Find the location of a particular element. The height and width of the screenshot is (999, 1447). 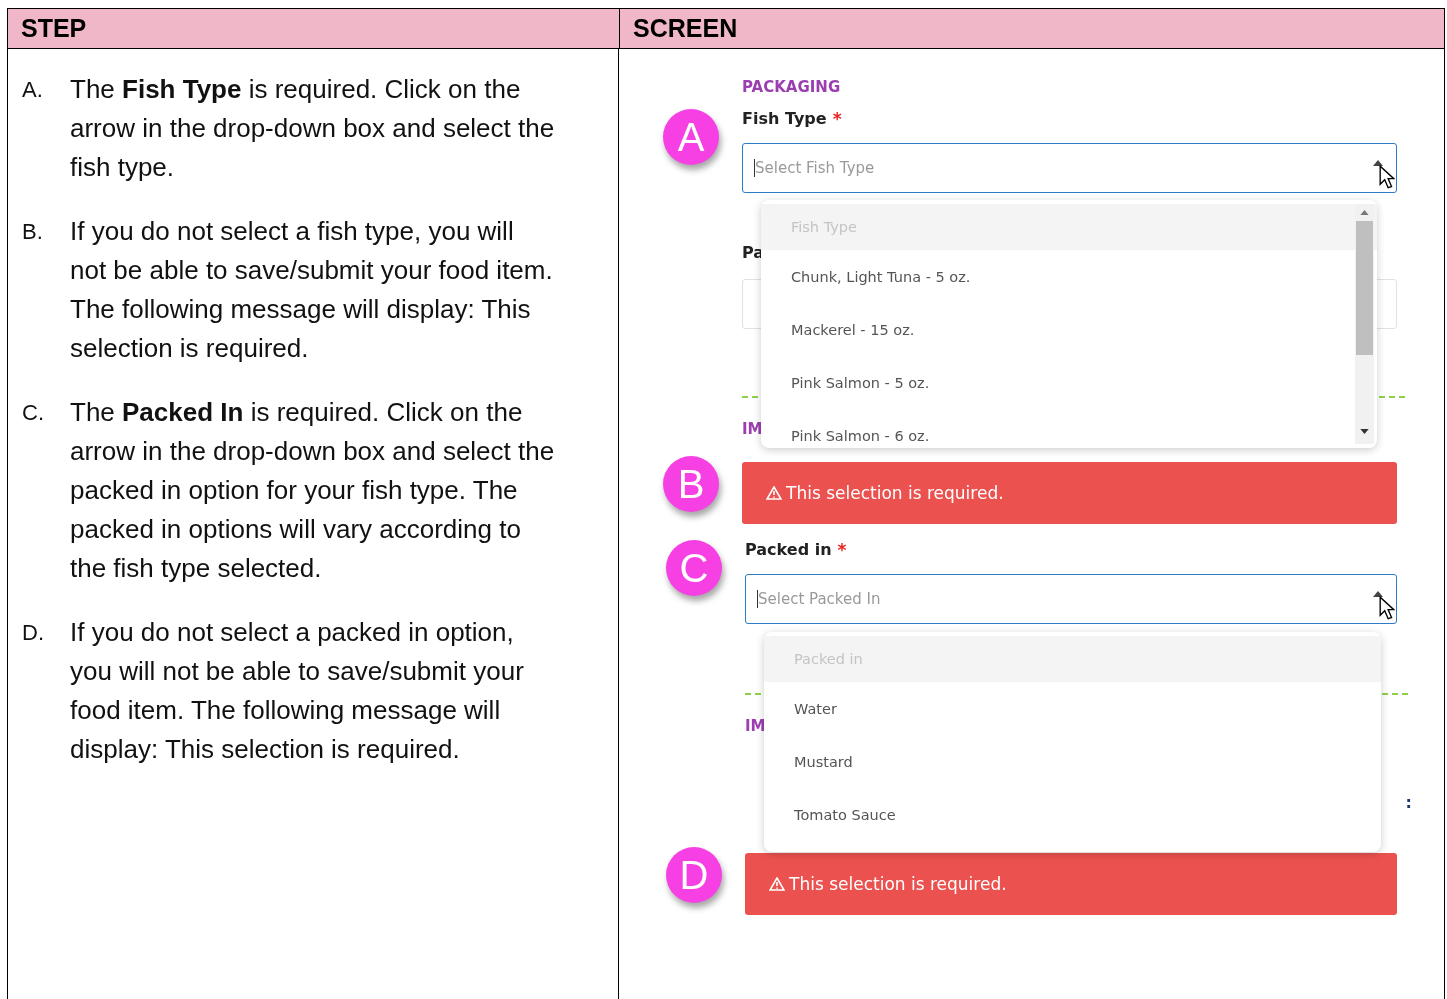

callout-badge: A is located at coordinates (691, 137).